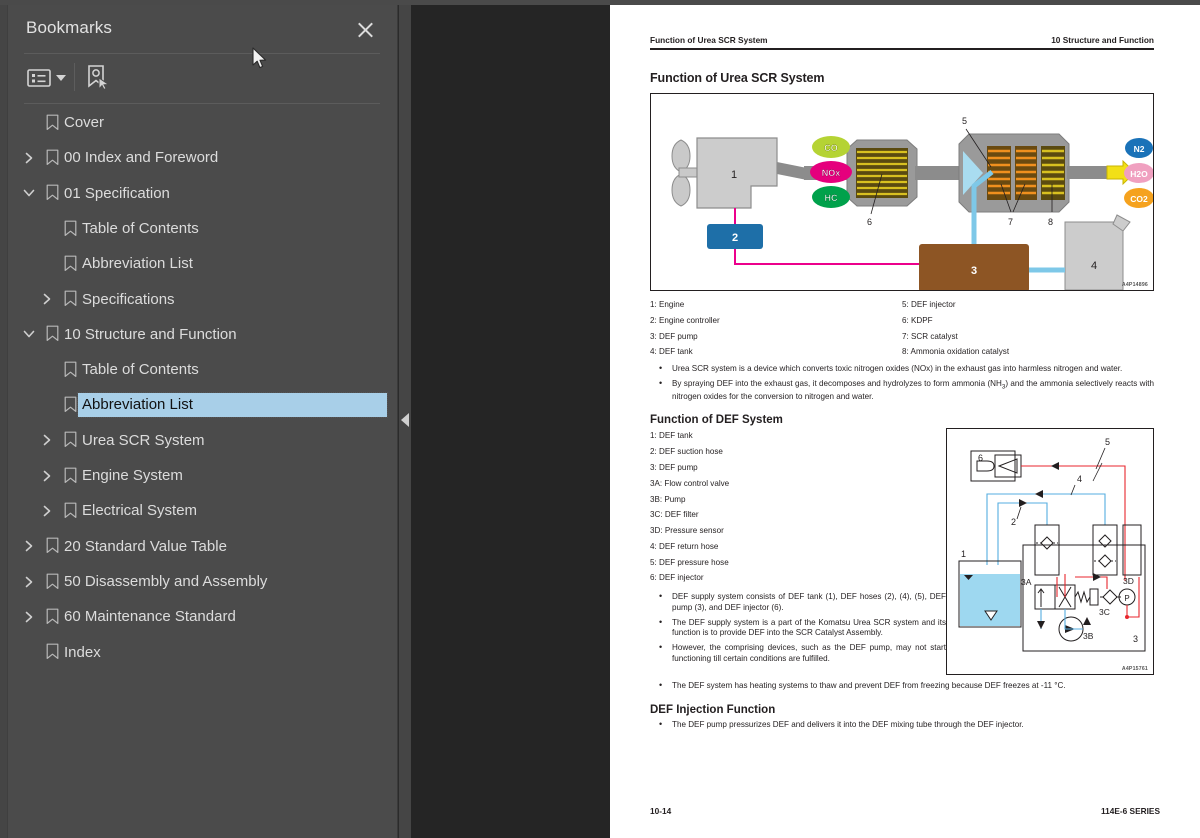 Image resolution: width=1200 pixels, height=838 pixels. Describe the element at coordinates (905, 811) in the screenshot. I see `page-footer: 10-14 114E-6 SERIES` at that location.